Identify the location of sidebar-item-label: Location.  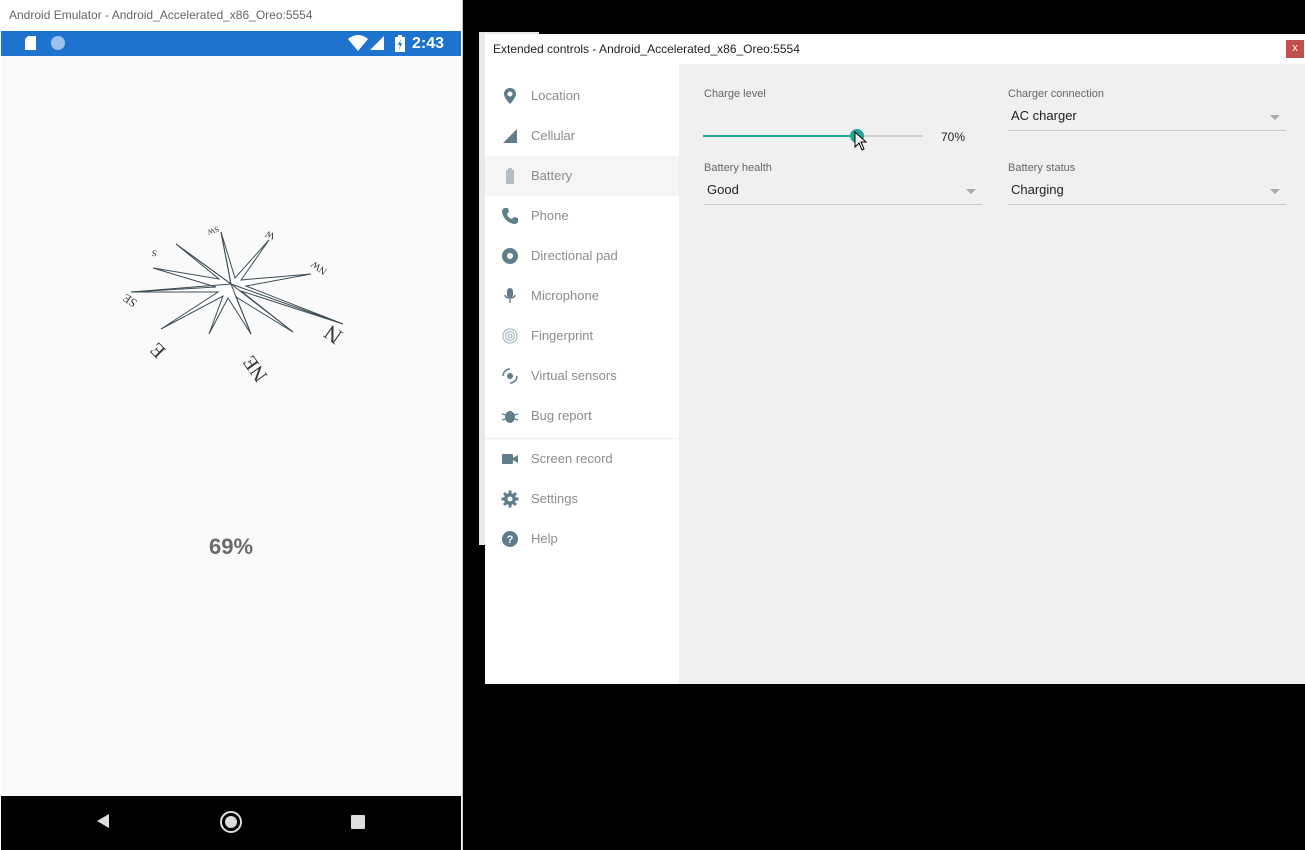
(556, 95).